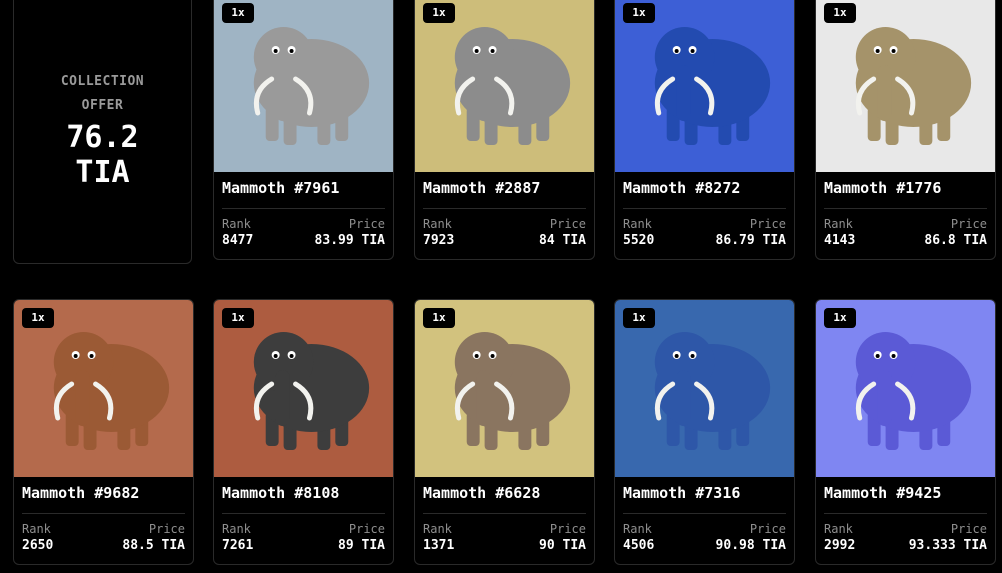 This screenshot has height=573, width=1002. I want to click on nft-card: 1x Mammoth #7316 Rank Price 4506 90.98 TIA, so click(704, 432).